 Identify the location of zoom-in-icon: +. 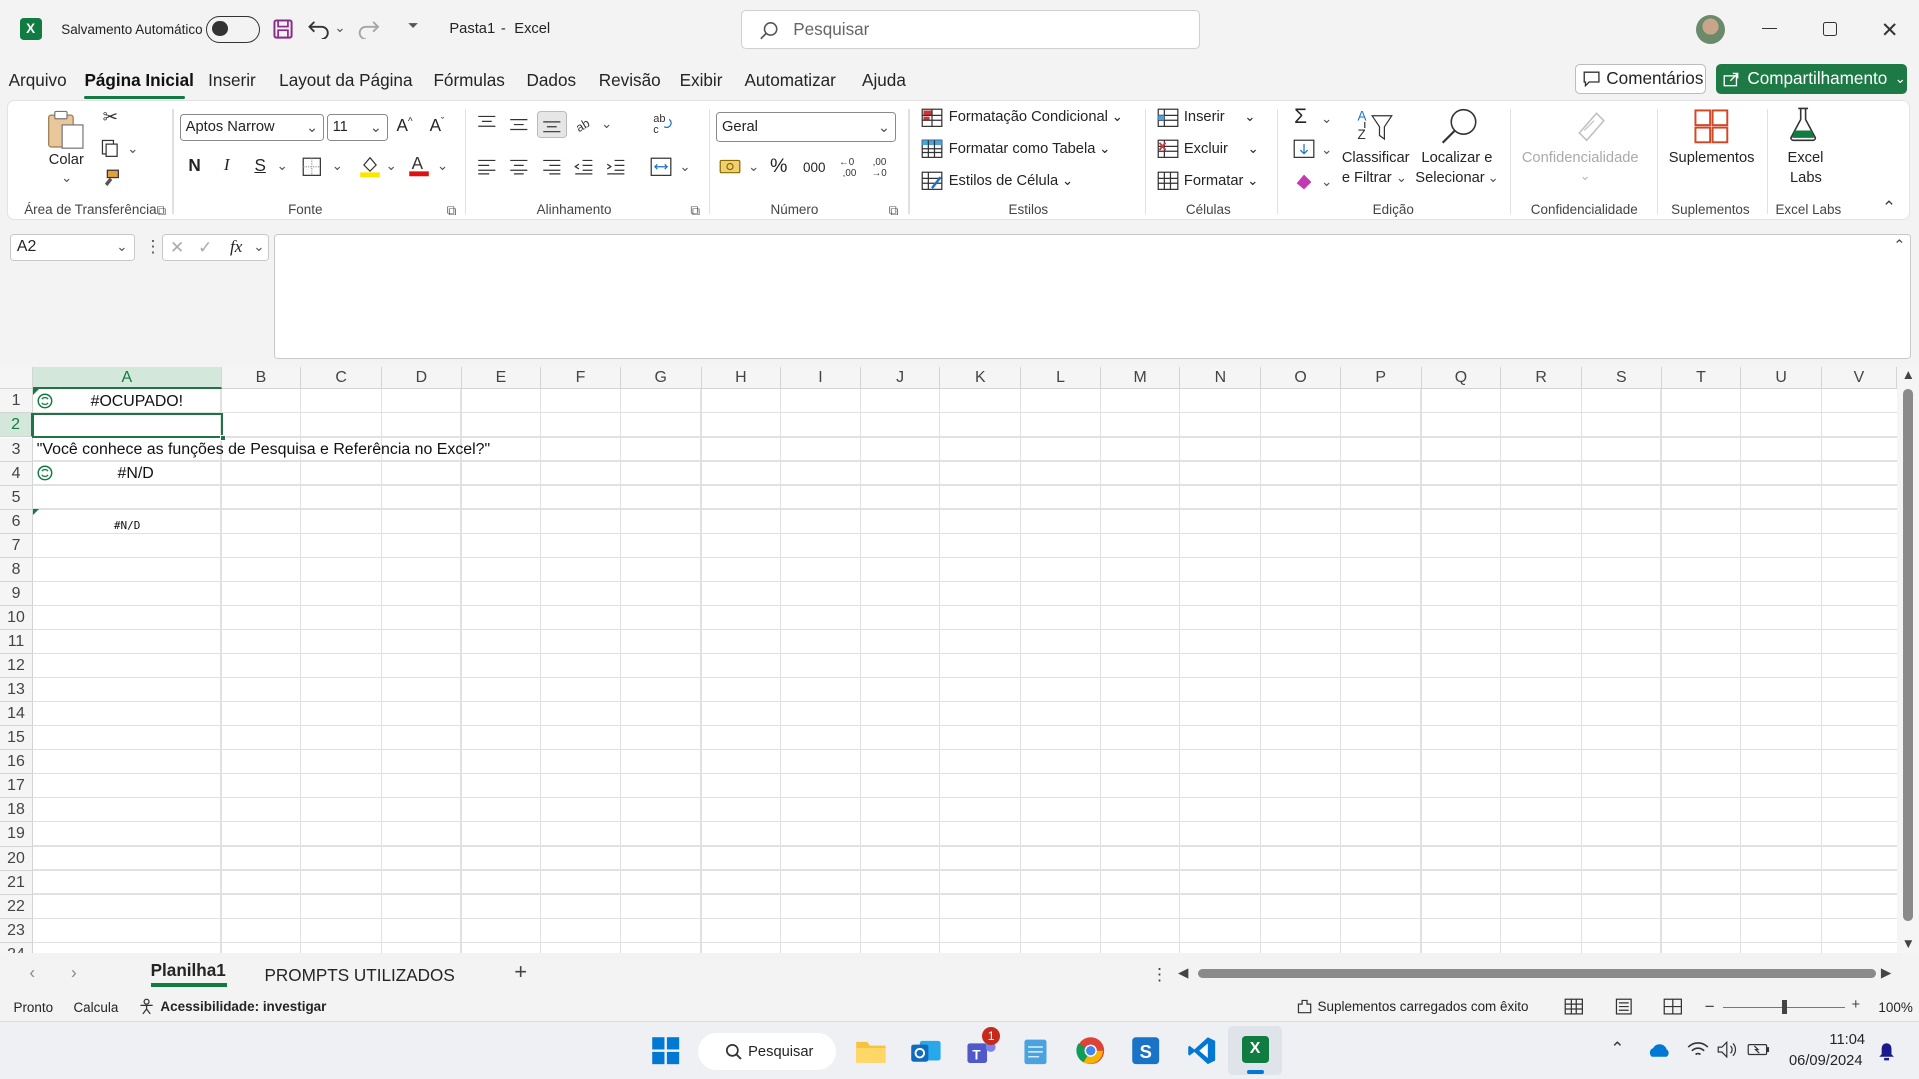
(1855, 1005).